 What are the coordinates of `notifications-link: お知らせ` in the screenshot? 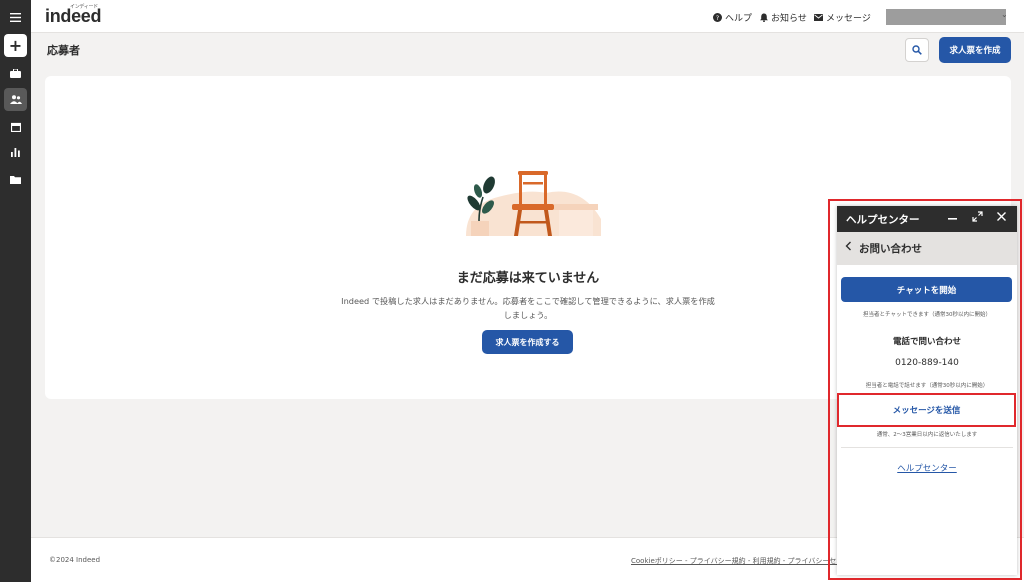 It's located at (783, 17).